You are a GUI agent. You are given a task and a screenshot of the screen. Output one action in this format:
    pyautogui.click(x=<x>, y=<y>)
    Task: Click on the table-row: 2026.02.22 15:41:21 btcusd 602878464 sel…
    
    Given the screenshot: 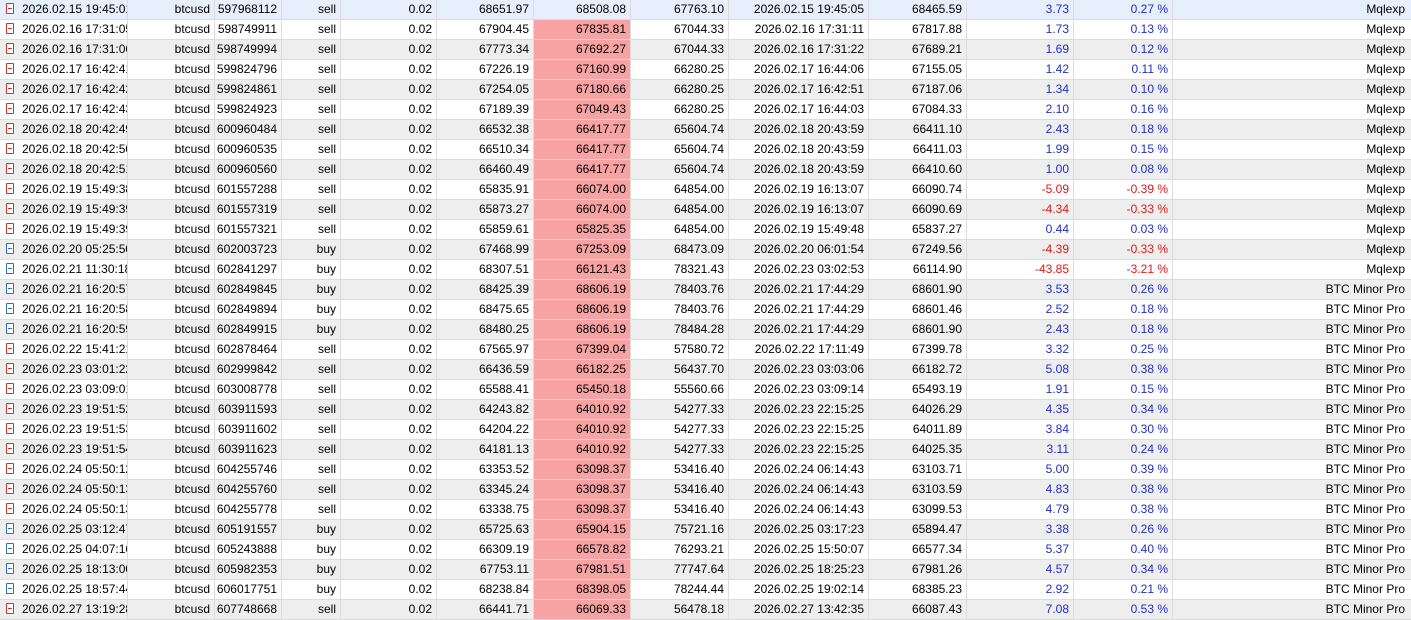 What is the action you would take?
    pyautogui.click(x=705, y=350)
    